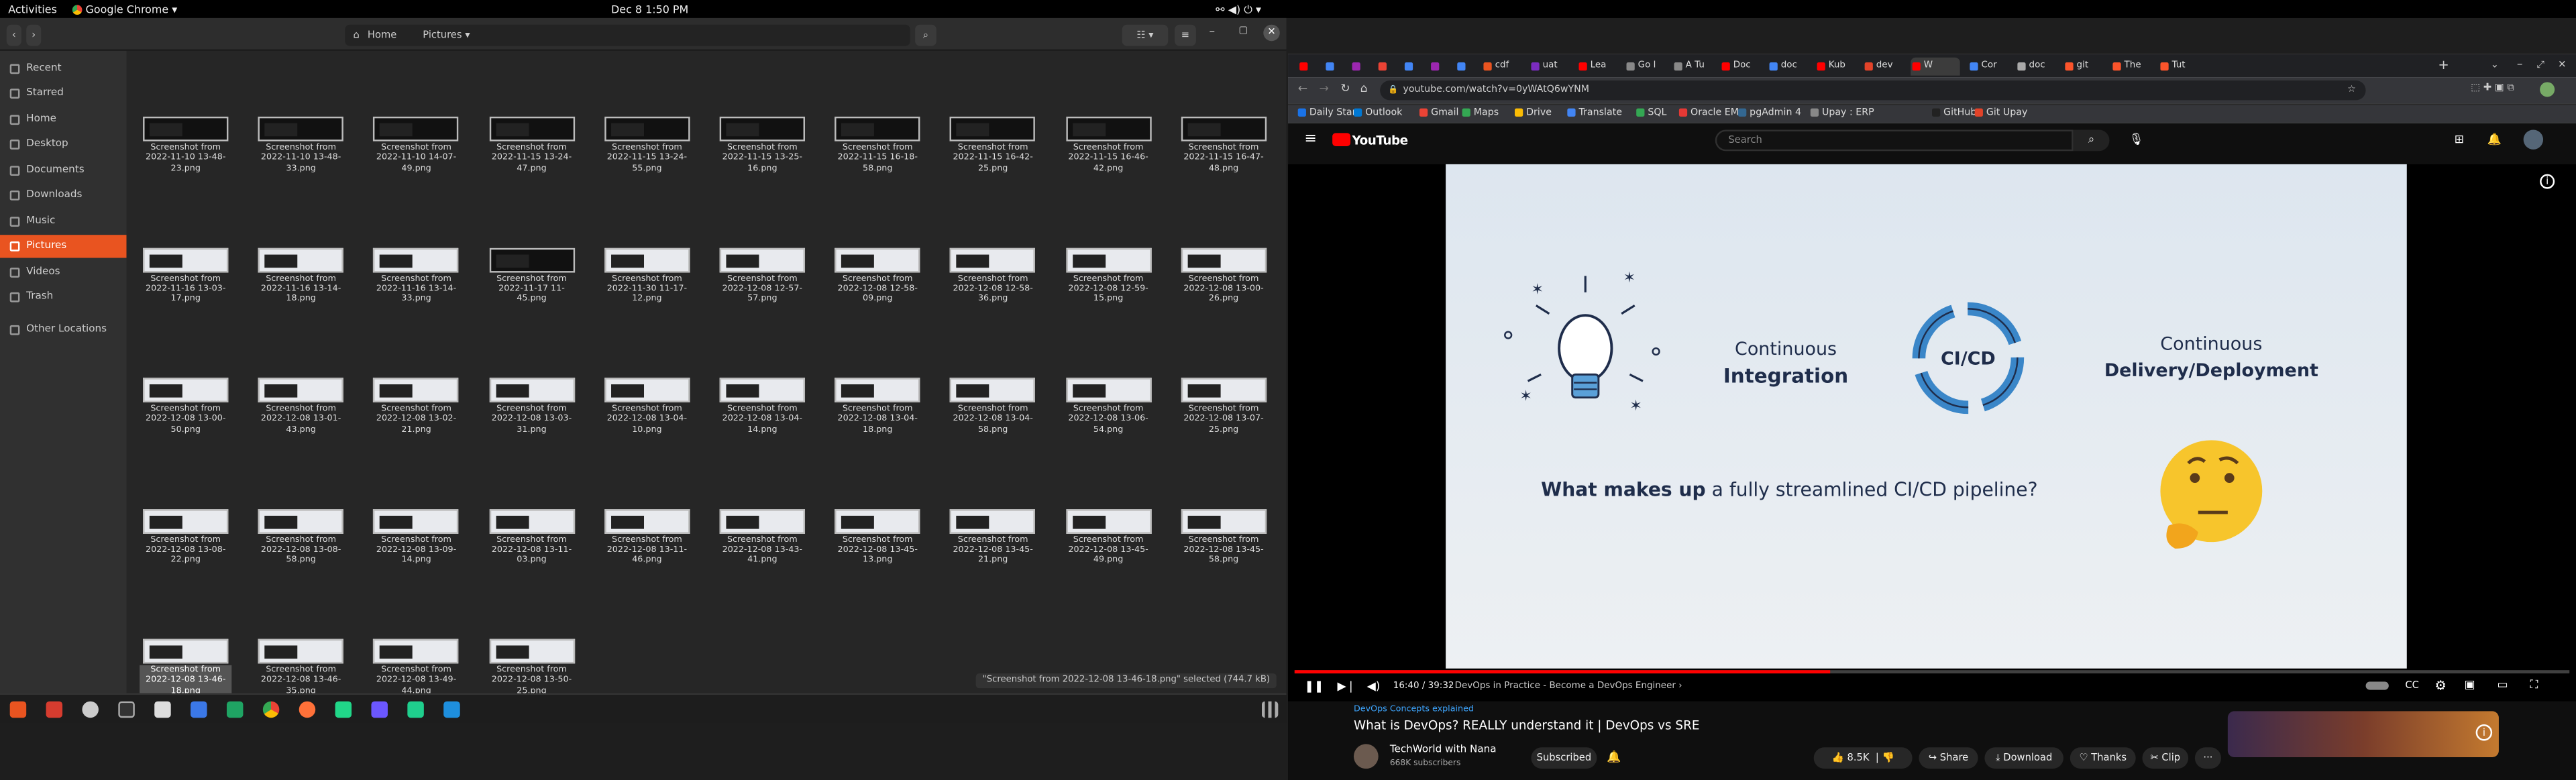  What do you see at coordinates (63, 297) in the screenshot?
I see `sidebar-item-trash: Trash` at bounding box center [63, 297].